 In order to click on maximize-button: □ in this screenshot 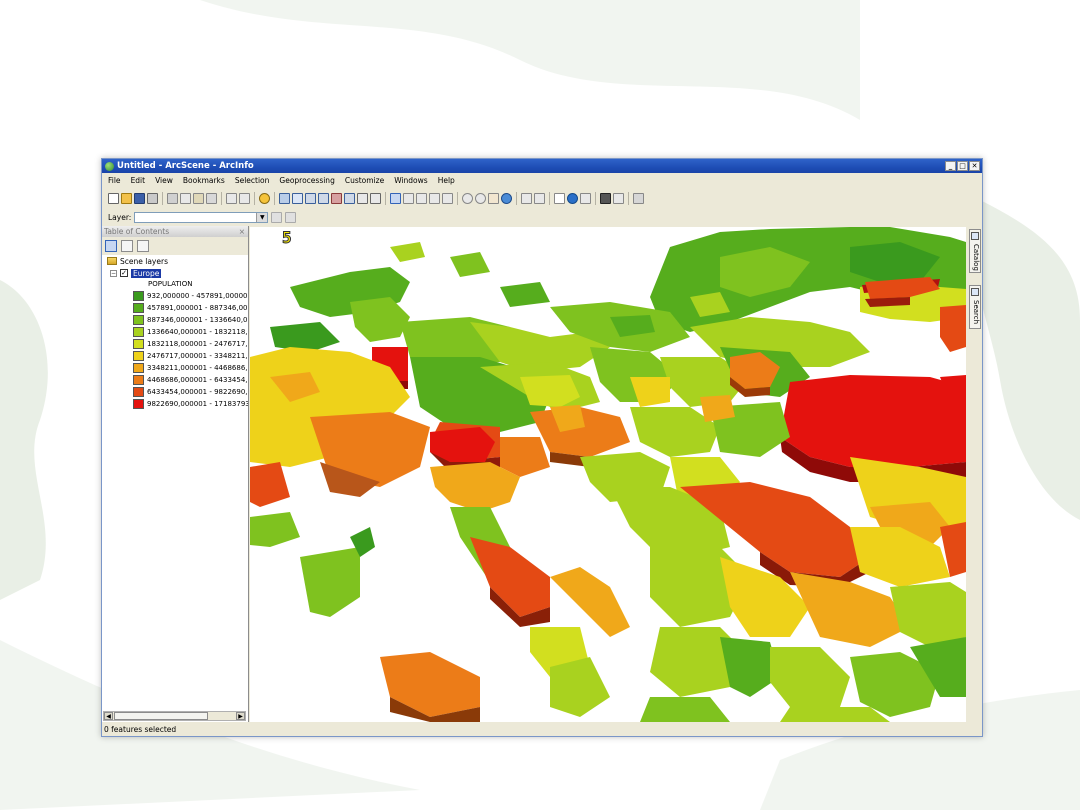, I will do `click(962, 166)`.